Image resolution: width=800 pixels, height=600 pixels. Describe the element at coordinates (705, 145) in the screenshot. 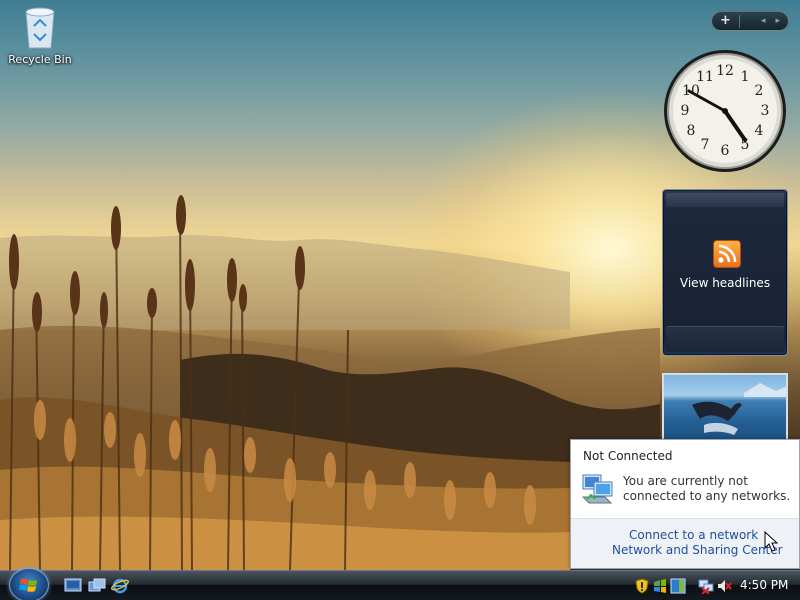

I see `clock-numeral: 7` at that location.